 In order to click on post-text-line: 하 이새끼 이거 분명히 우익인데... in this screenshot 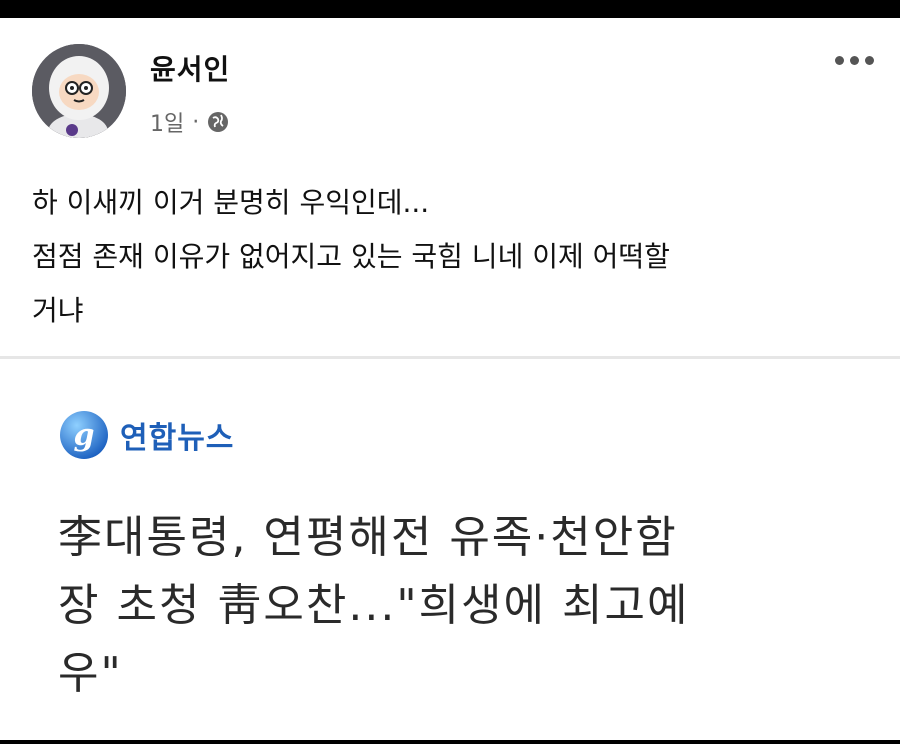, I will do `click(231, 202)`.